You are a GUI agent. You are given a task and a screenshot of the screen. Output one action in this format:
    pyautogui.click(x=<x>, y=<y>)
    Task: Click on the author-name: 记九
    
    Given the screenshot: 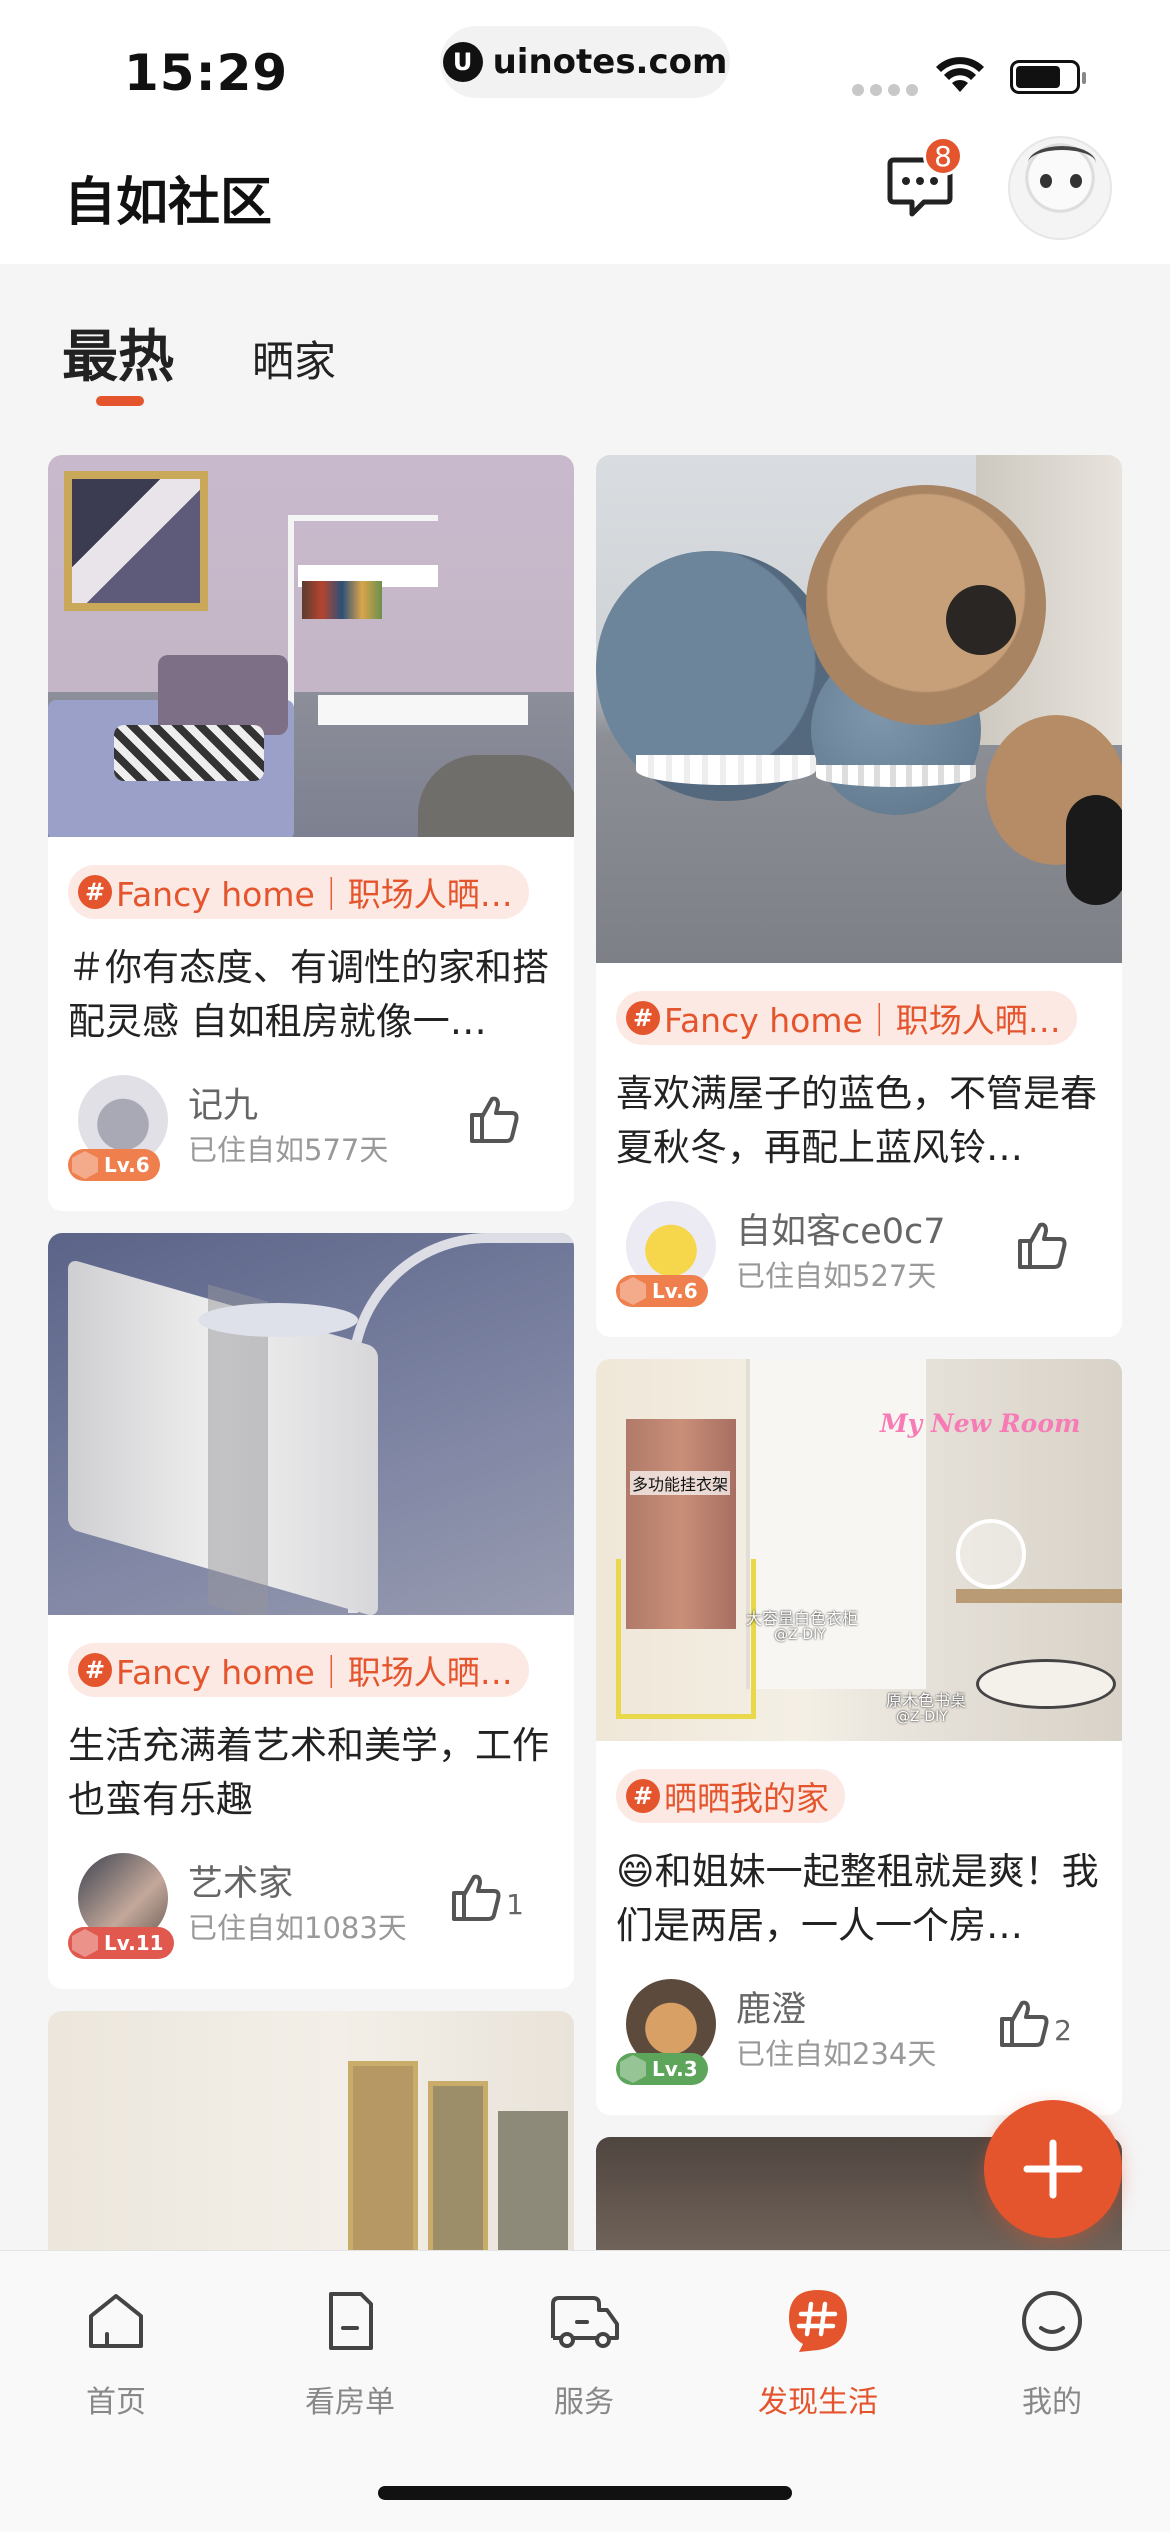 What is the action you would take?
    pyautogui.click(x=223, y=1102)
    